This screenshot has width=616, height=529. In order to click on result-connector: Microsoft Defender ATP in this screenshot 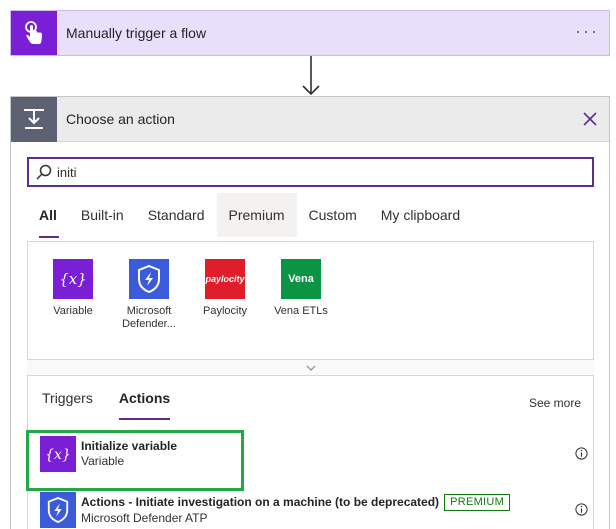, I will do `click(144, 518)`.